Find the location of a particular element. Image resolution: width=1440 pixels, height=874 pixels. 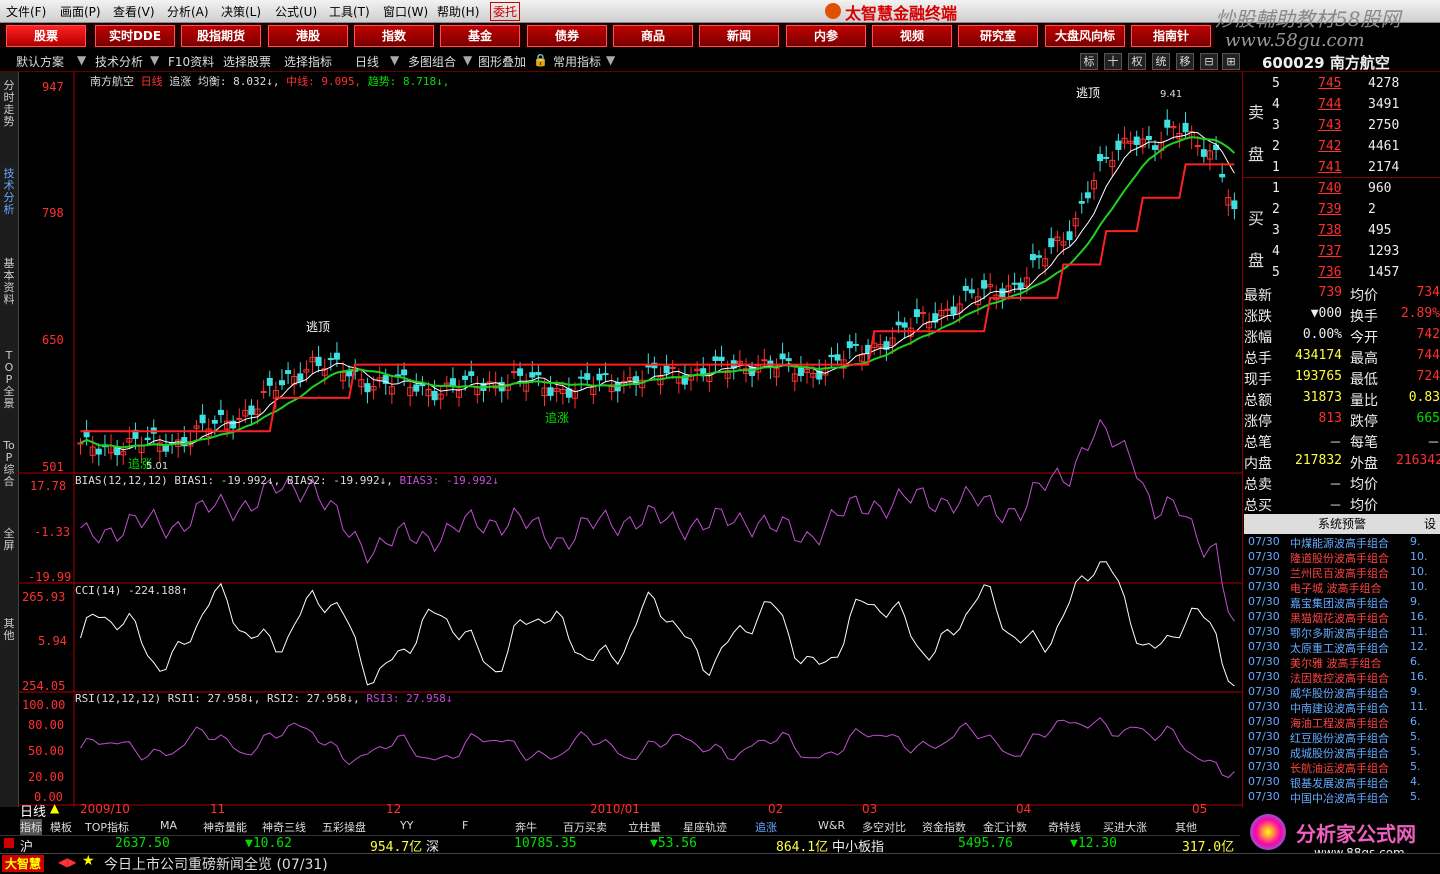

alert-stock: 鄂尔多斯波高手组合 is located at coordinates (1339, 633).